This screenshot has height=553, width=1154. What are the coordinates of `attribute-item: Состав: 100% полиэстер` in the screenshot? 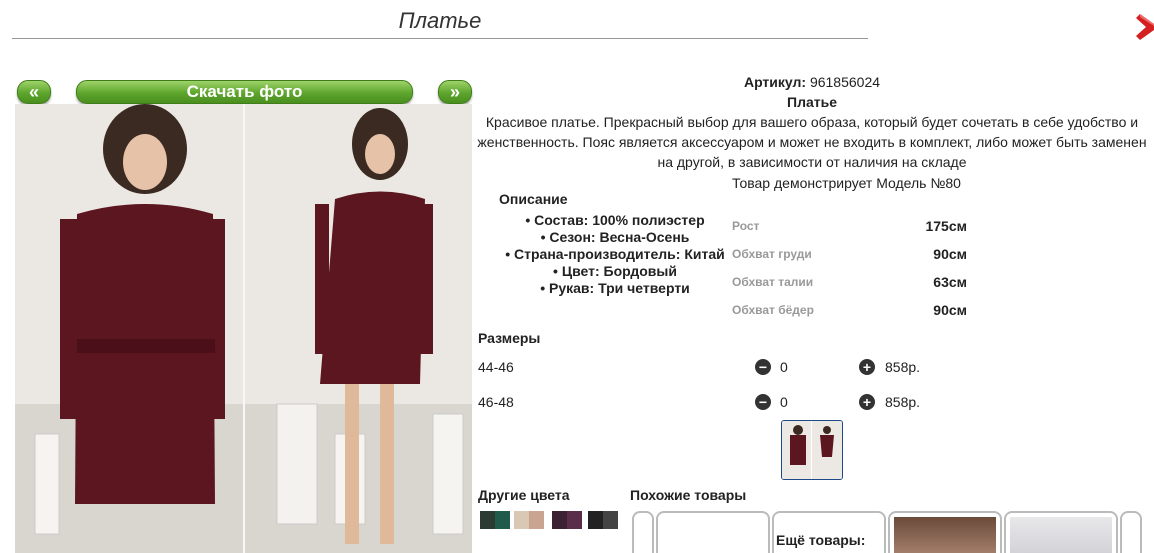 It's located at (615, 220).